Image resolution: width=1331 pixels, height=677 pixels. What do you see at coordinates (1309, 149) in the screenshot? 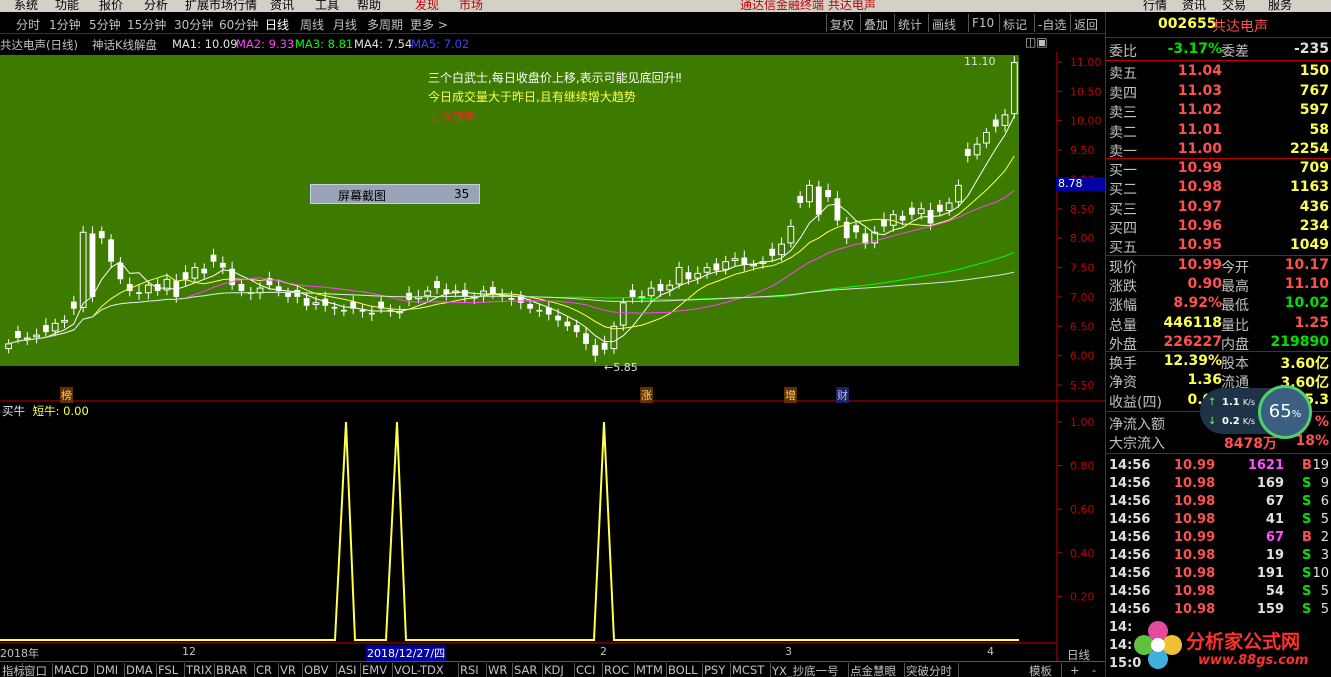
I see `ask-volume: 2254` at bounding box center [1309, 149].